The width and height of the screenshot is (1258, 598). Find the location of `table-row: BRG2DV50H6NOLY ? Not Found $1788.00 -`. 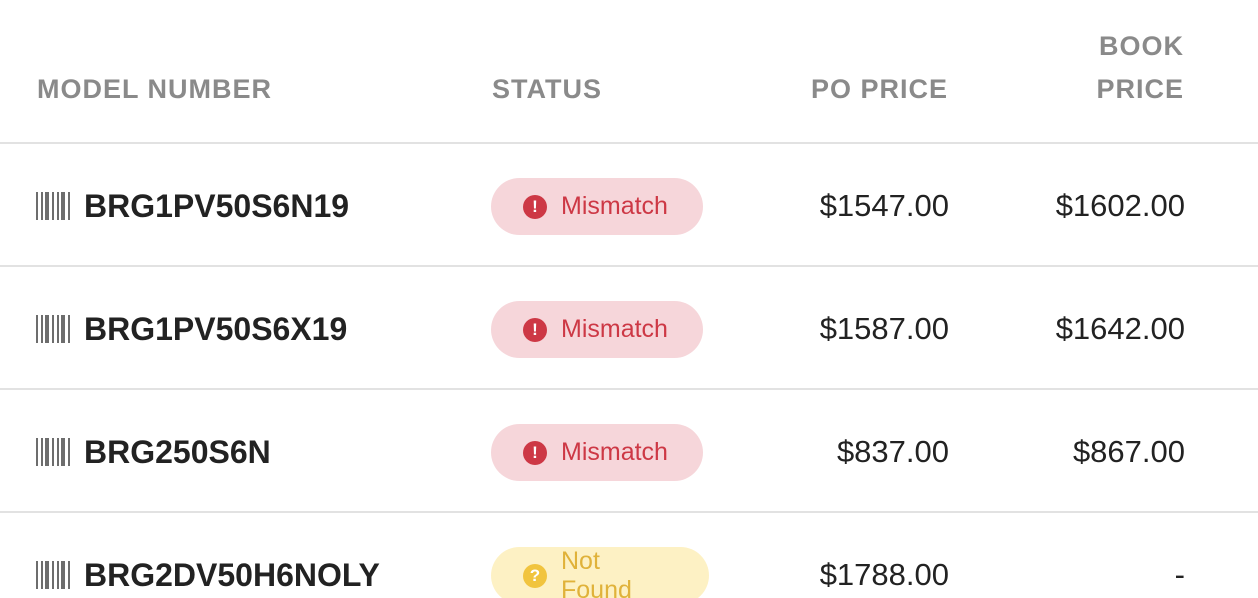

table-row: BRG2DV50H6NOLY ? Not Found $1788.00 - is located at coordinates (629, 555).